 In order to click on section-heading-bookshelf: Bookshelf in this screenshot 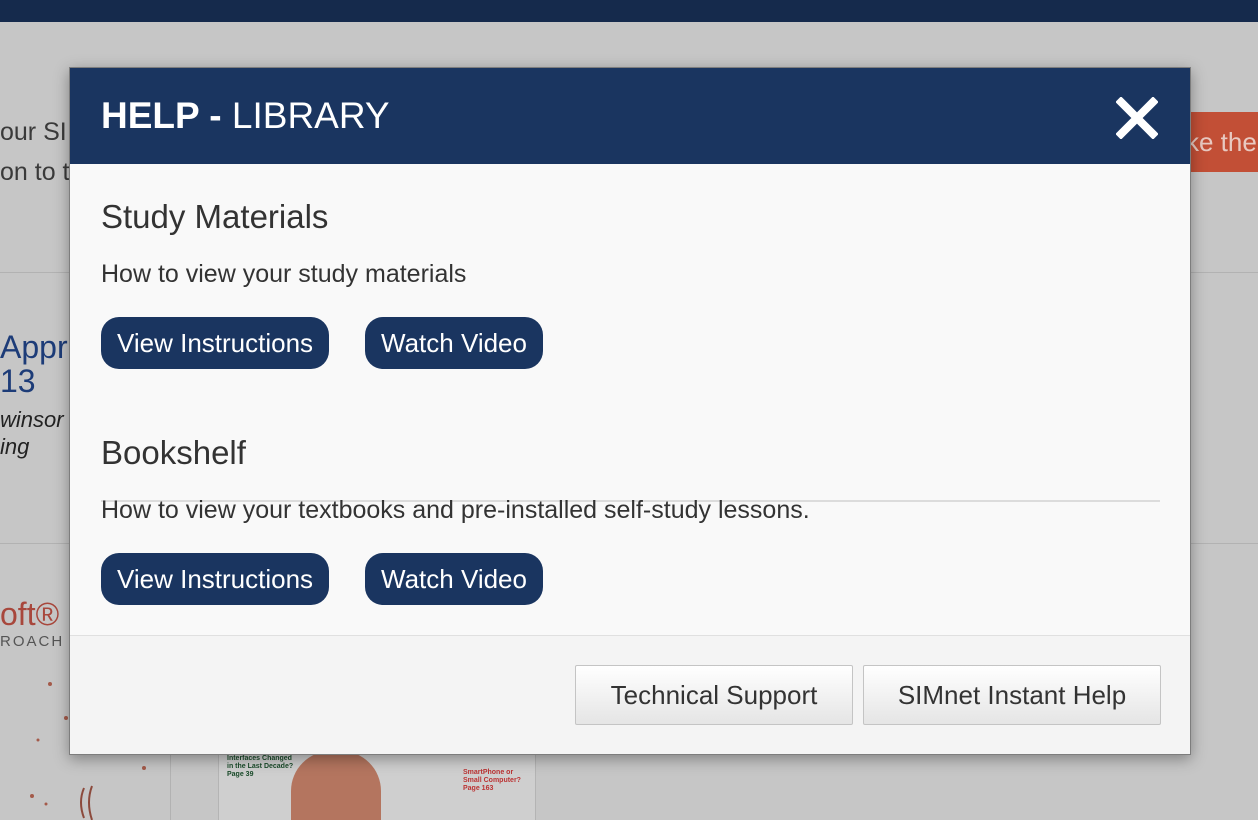, I will do `click(173, 452)`.